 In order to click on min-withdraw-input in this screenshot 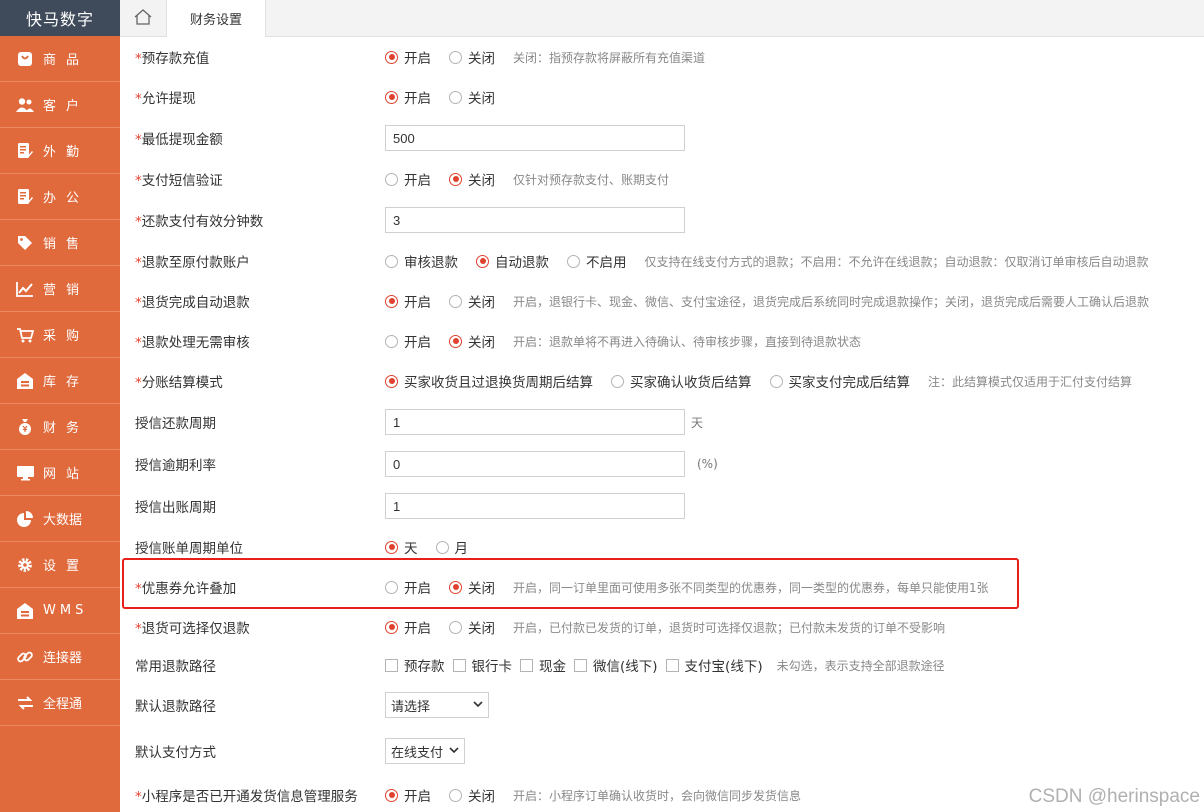, I will do `click(535, 138)`.